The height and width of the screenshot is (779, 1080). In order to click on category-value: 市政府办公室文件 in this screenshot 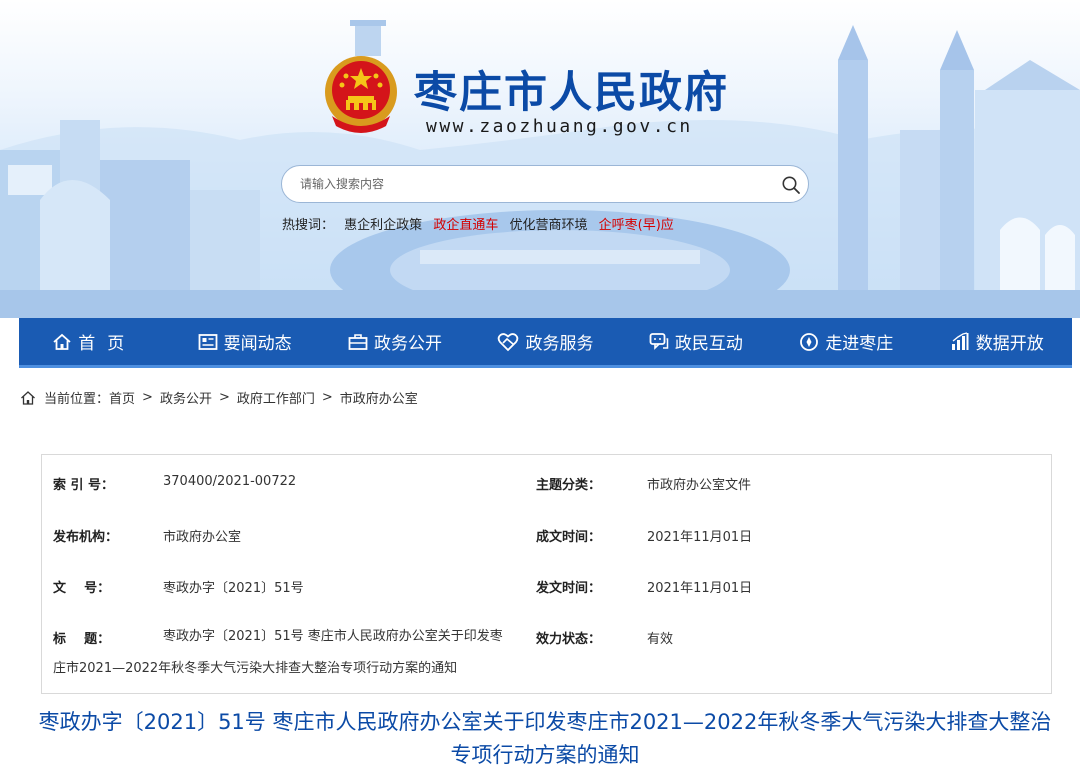, I will do `click(699, 485)`.